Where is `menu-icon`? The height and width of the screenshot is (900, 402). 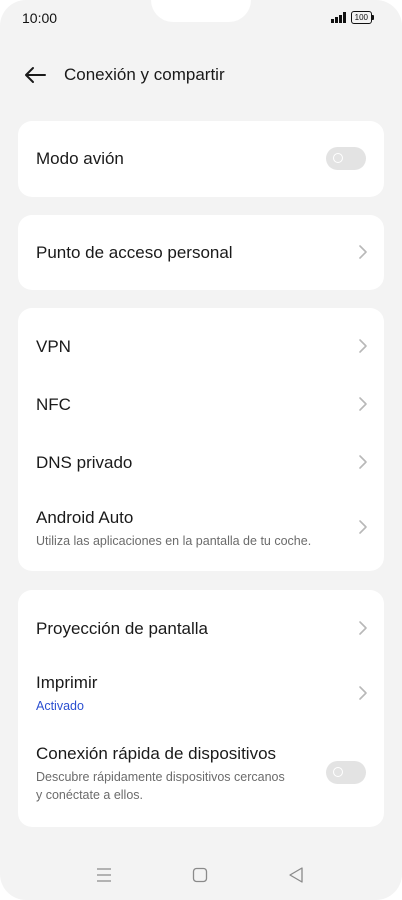
menu-icon is located at coordinates (104, 875).